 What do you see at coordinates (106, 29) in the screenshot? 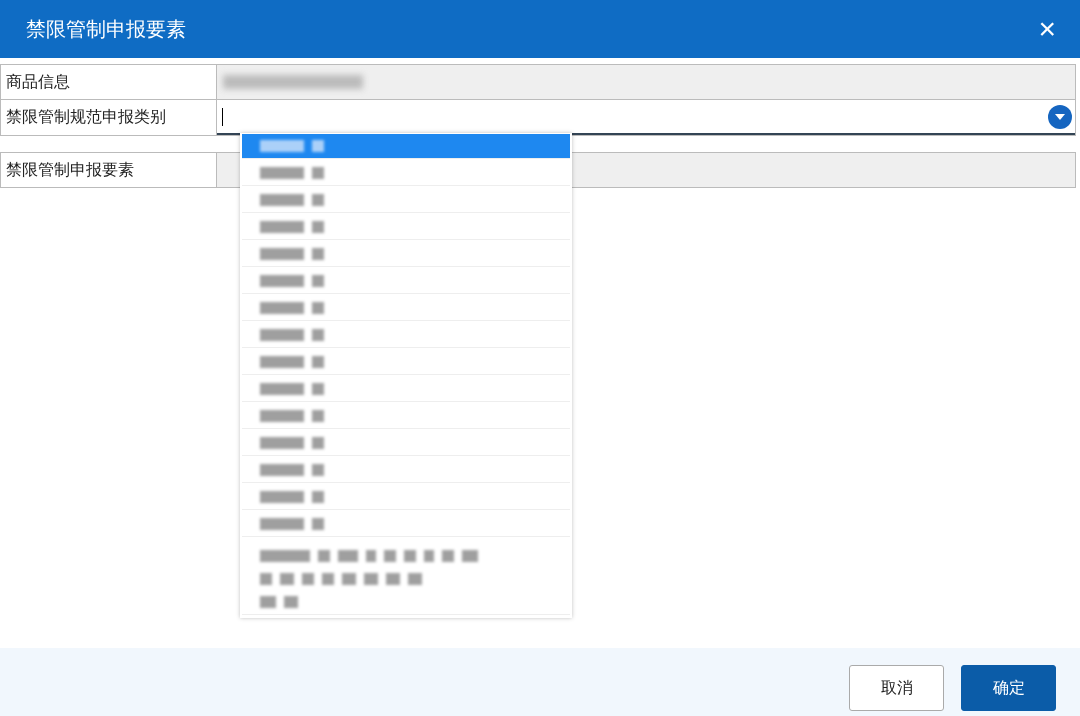
I see `window-title: 禁限管制申报要素` at bounding box center [106, 29].